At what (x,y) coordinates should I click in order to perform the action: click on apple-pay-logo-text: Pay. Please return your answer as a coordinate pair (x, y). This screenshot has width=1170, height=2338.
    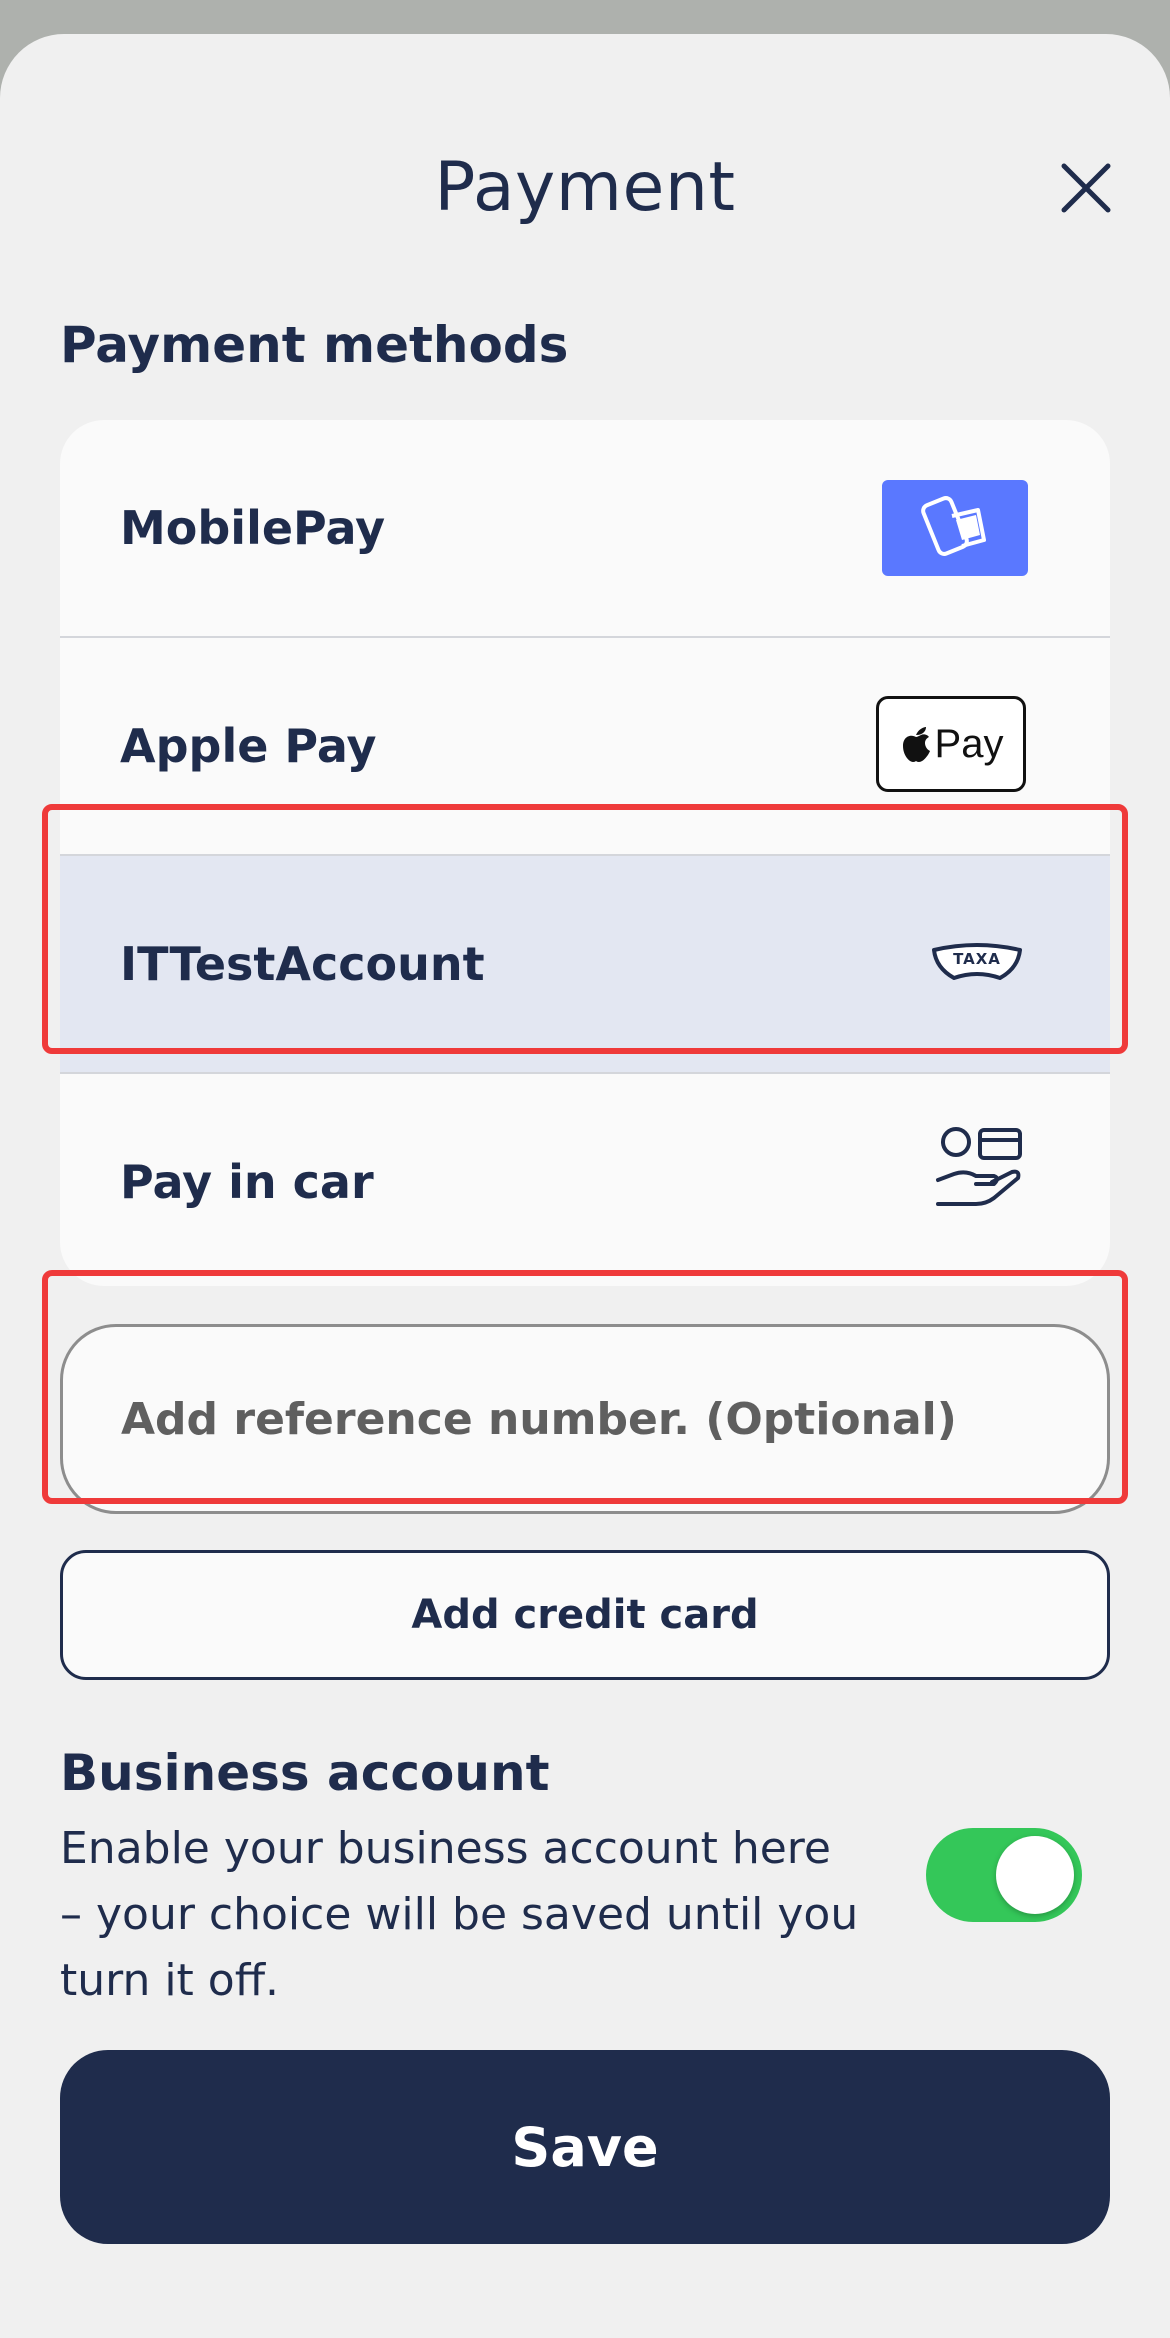
    Looking at the image, I should click on (969, 743).